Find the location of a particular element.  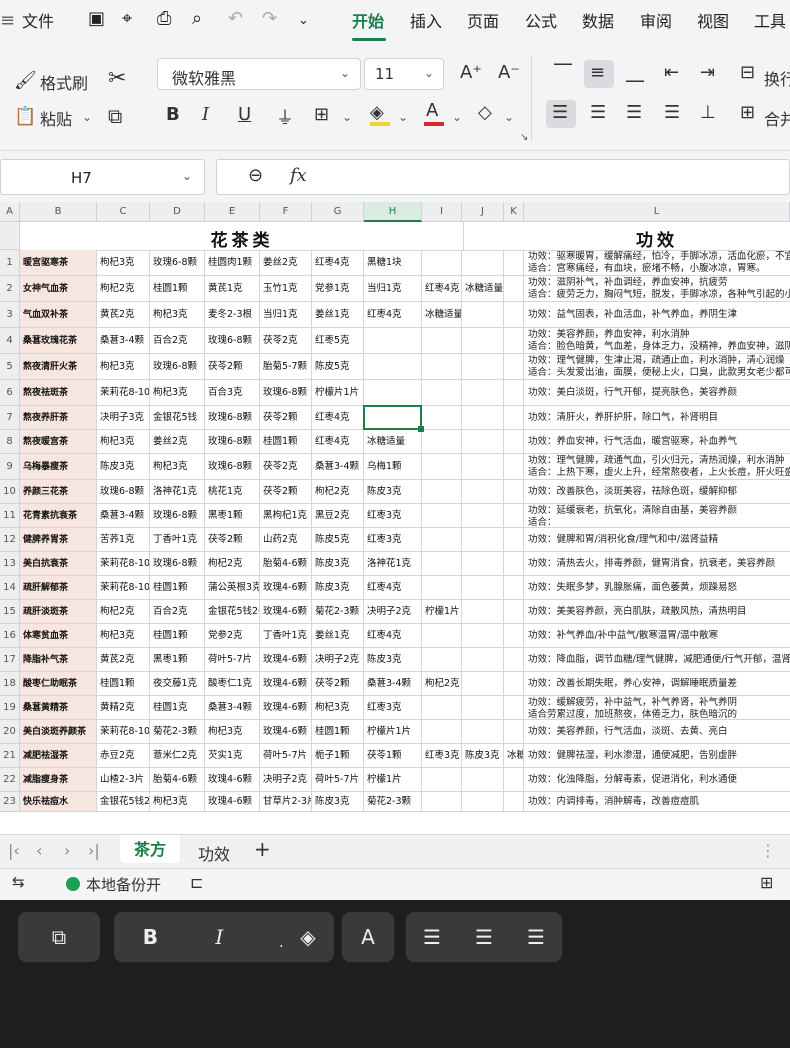

tab-review: 审阅 is located at coordinates (656, 20).